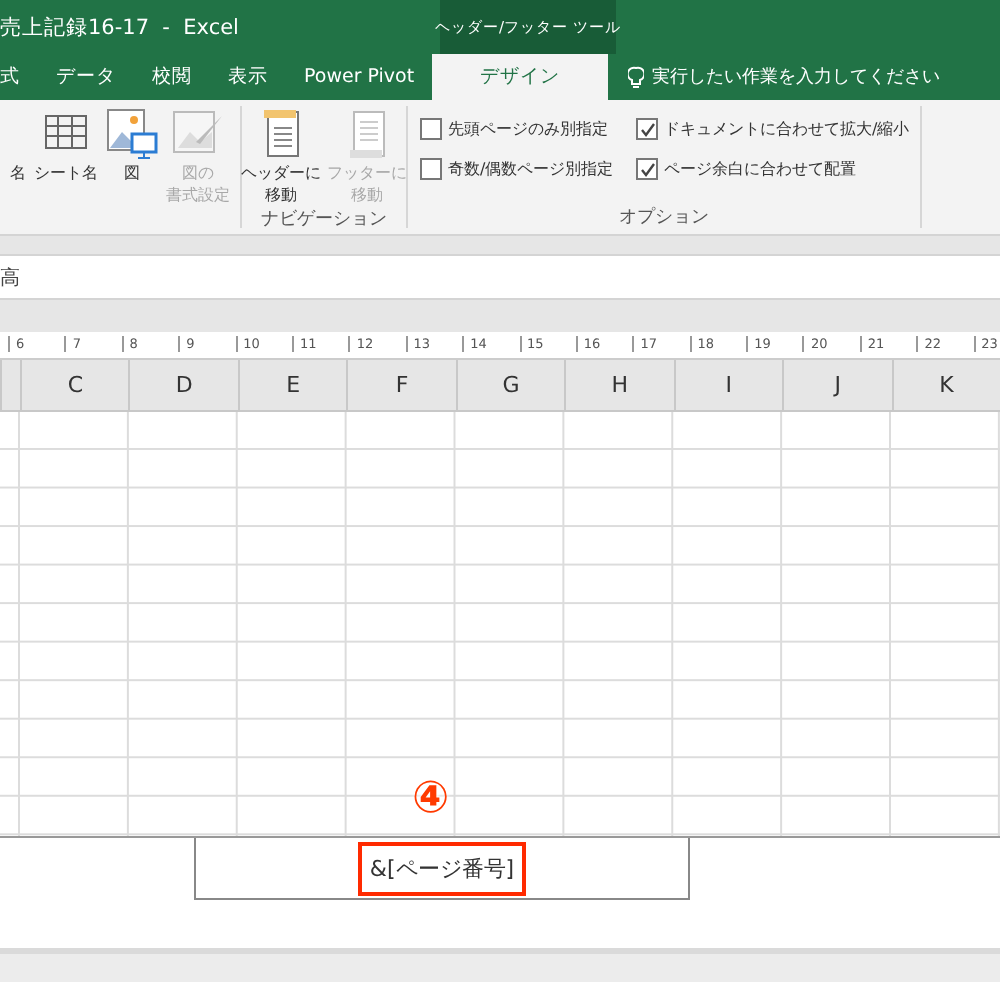 Image resolution: width=1000 pixels, height=982 pixels. What do you see at coordinates (401, 385) in the screenshot?
I see `column-header: F` at bounding box center [401, 385].